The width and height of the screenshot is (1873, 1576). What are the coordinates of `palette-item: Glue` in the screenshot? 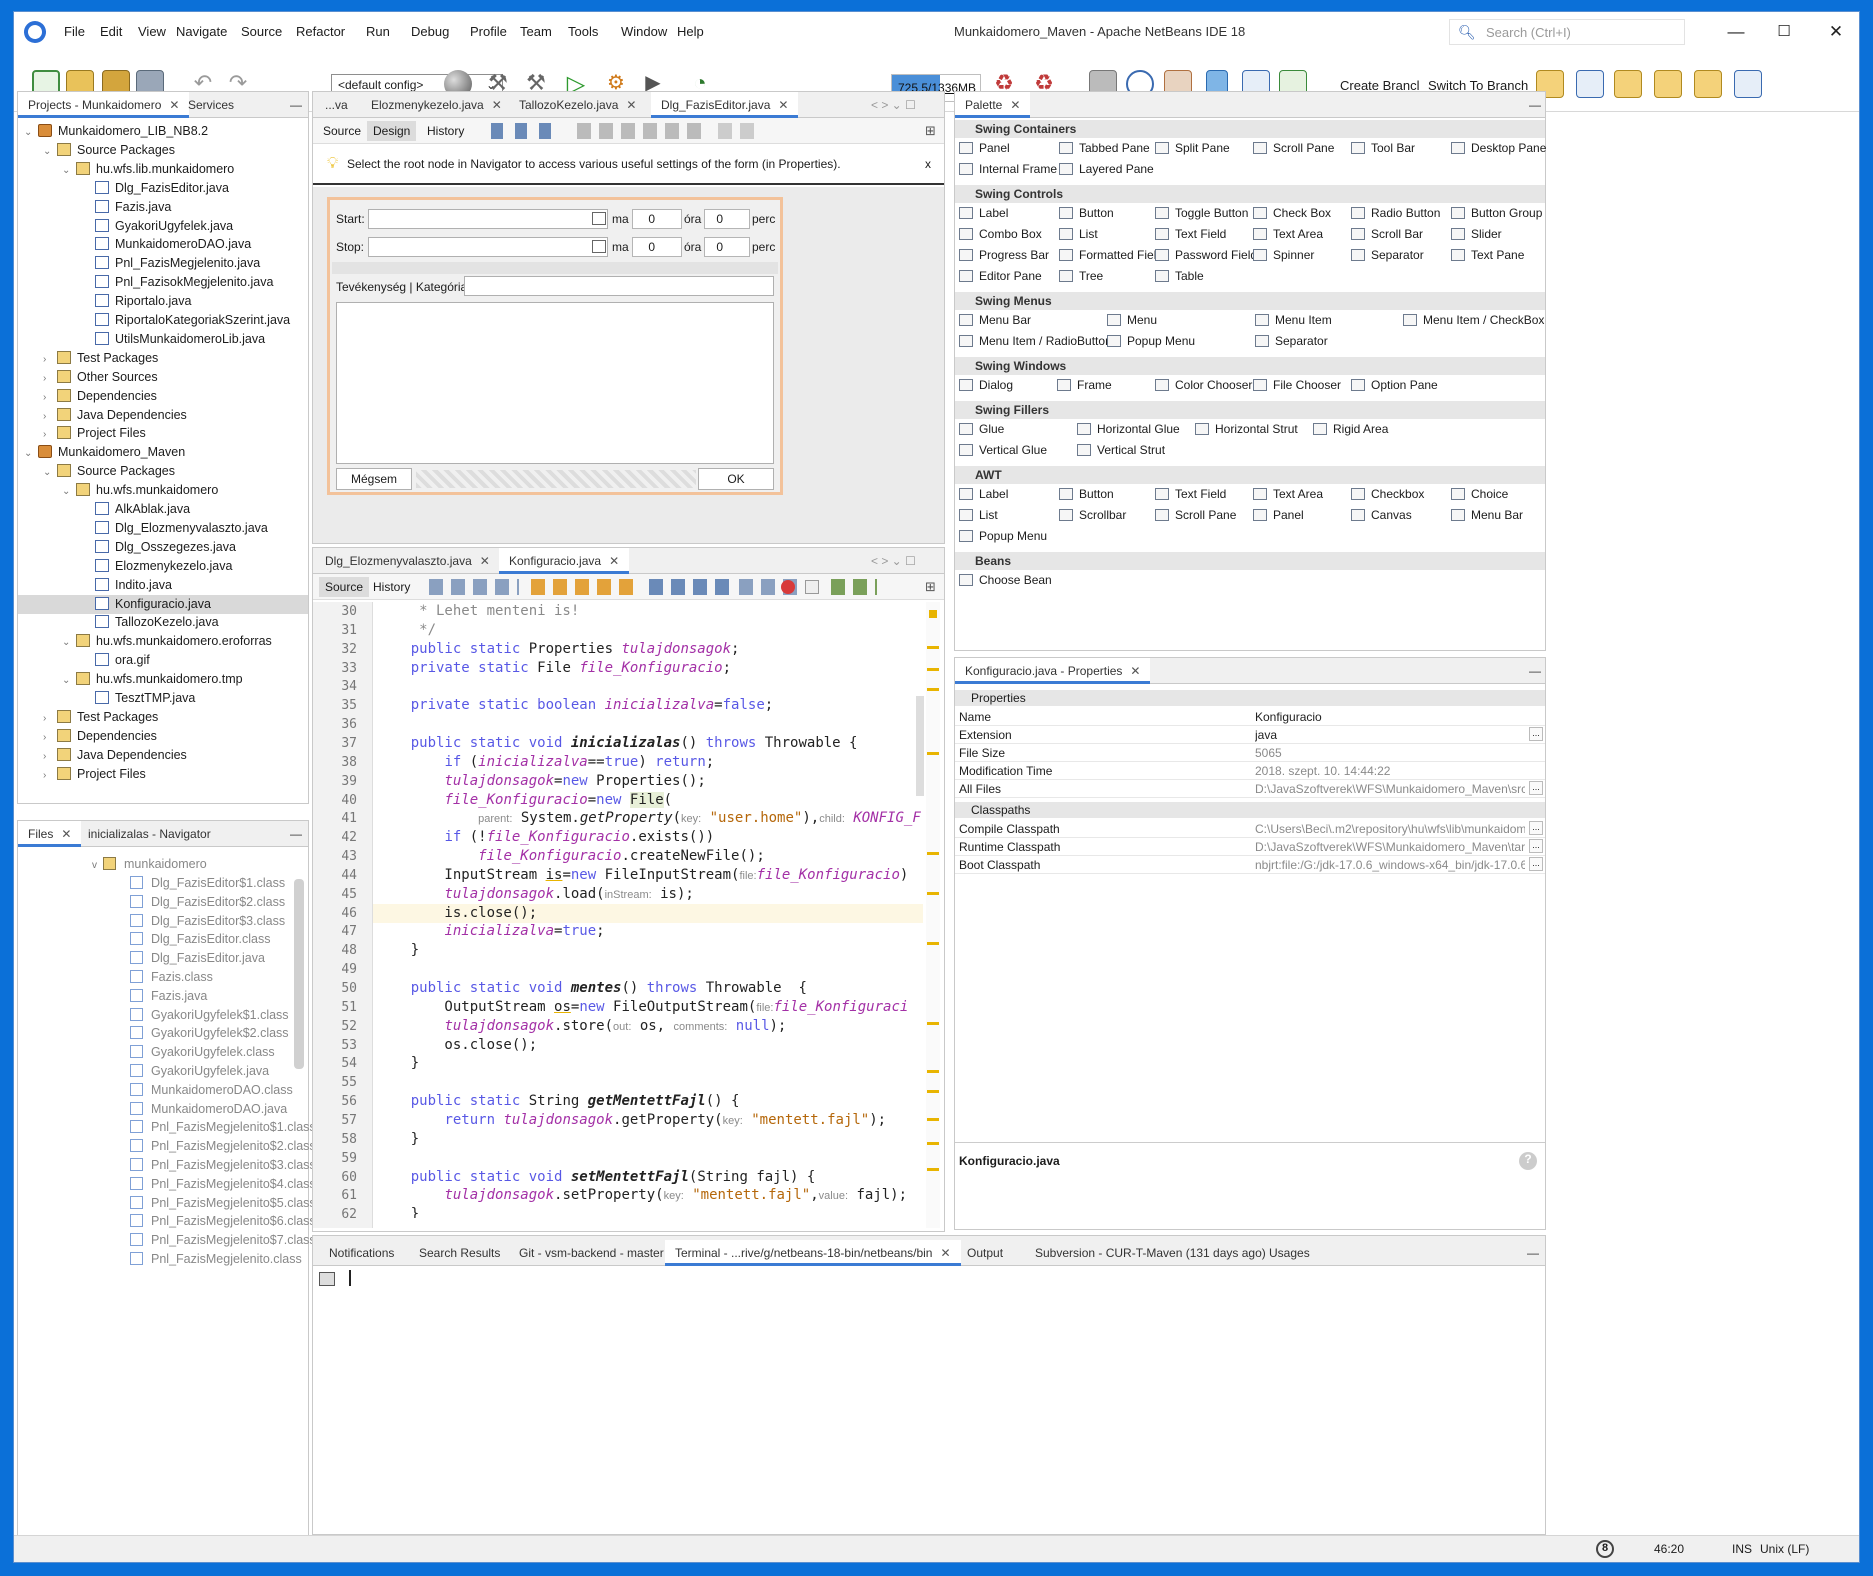 It's located at (981, 429).